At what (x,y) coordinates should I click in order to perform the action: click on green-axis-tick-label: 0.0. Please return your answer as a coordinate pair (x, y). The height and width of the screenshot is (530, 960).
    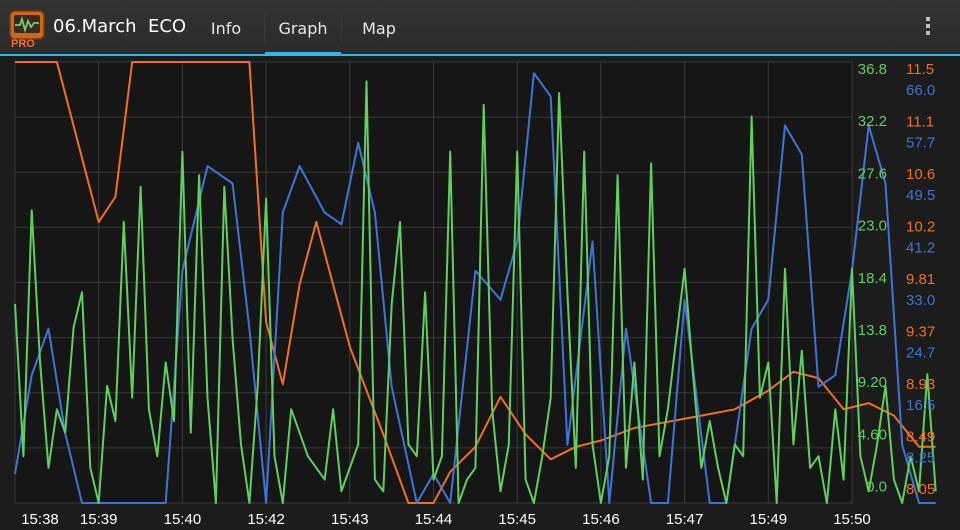
    Looking at the image, I should click on (876, 487).